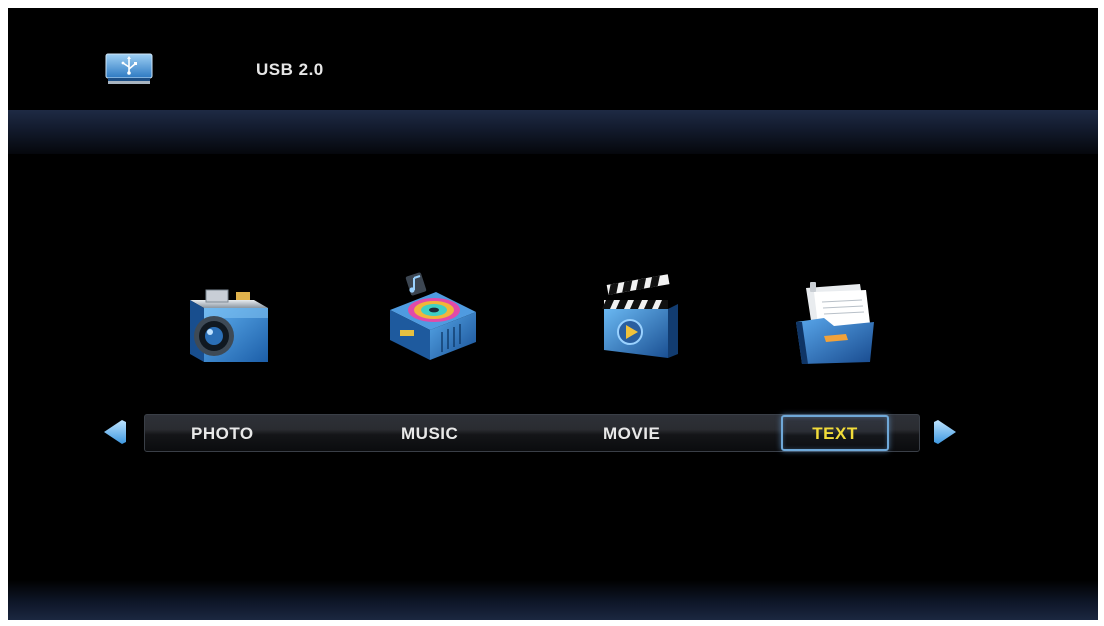 The image size is (1104, 626). Describe the element at coordinates (834, 322) in the screenshot. I see `document-folder-icon` at that location.